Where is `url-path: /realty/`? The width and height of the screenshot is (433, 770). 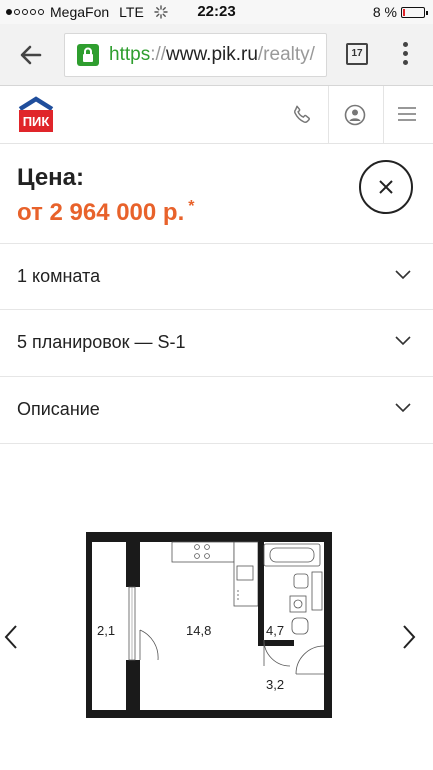
url-path: /realty/ is located at coordinates (286, 54).